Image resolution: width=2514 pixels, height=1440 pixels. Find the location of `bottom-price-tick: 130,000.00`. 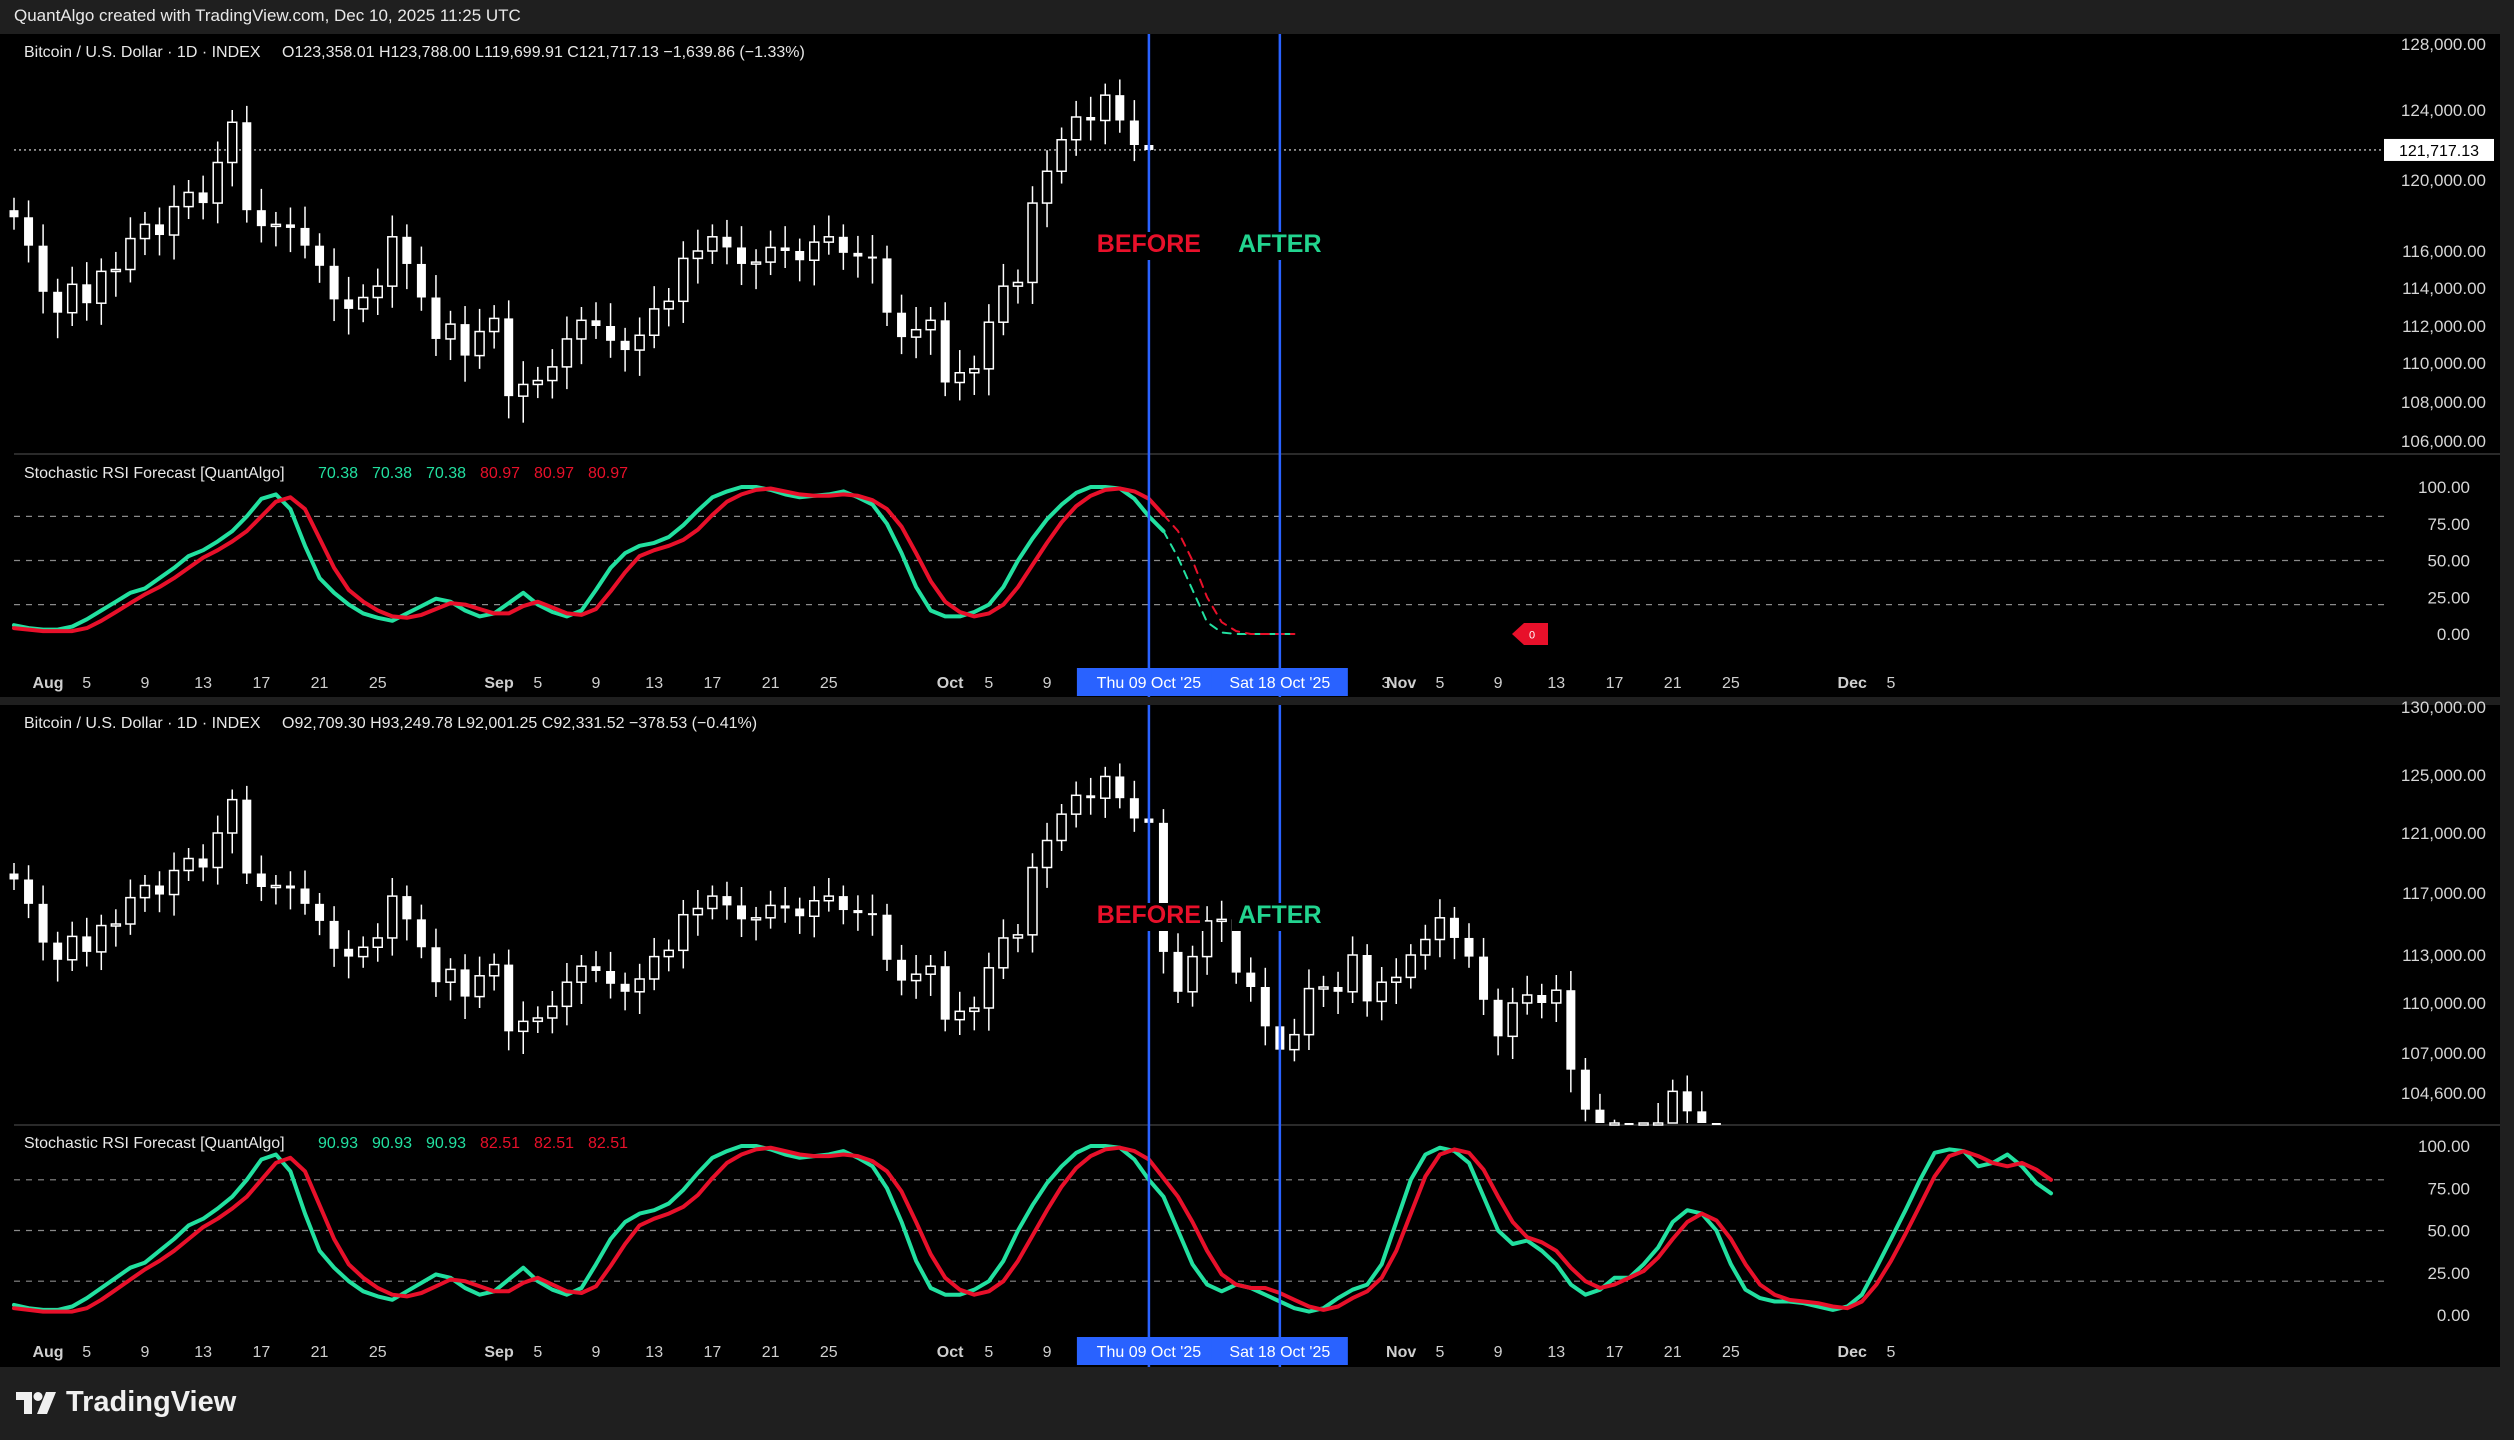

bottom-price-tick: 130,000.00 is located at coordinates (2443, 707).